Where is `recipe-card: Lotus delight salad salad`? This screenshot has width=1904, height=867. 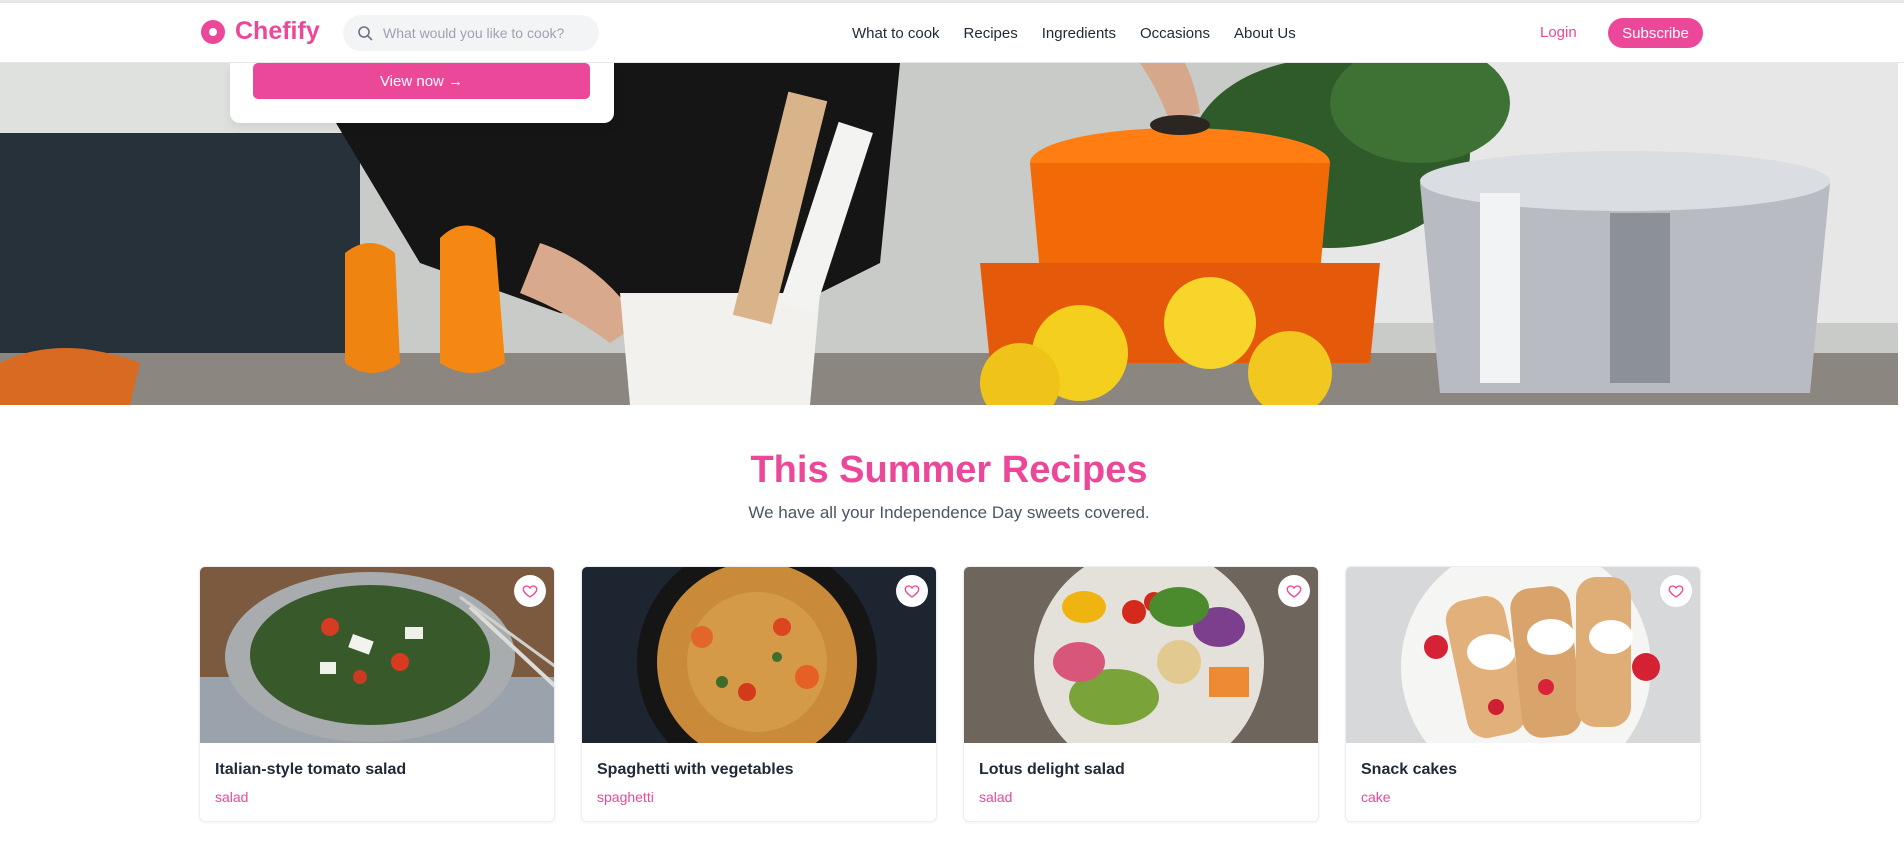
recipe-card: Lotus delight salad salad is located at coordinates (1141, 694).